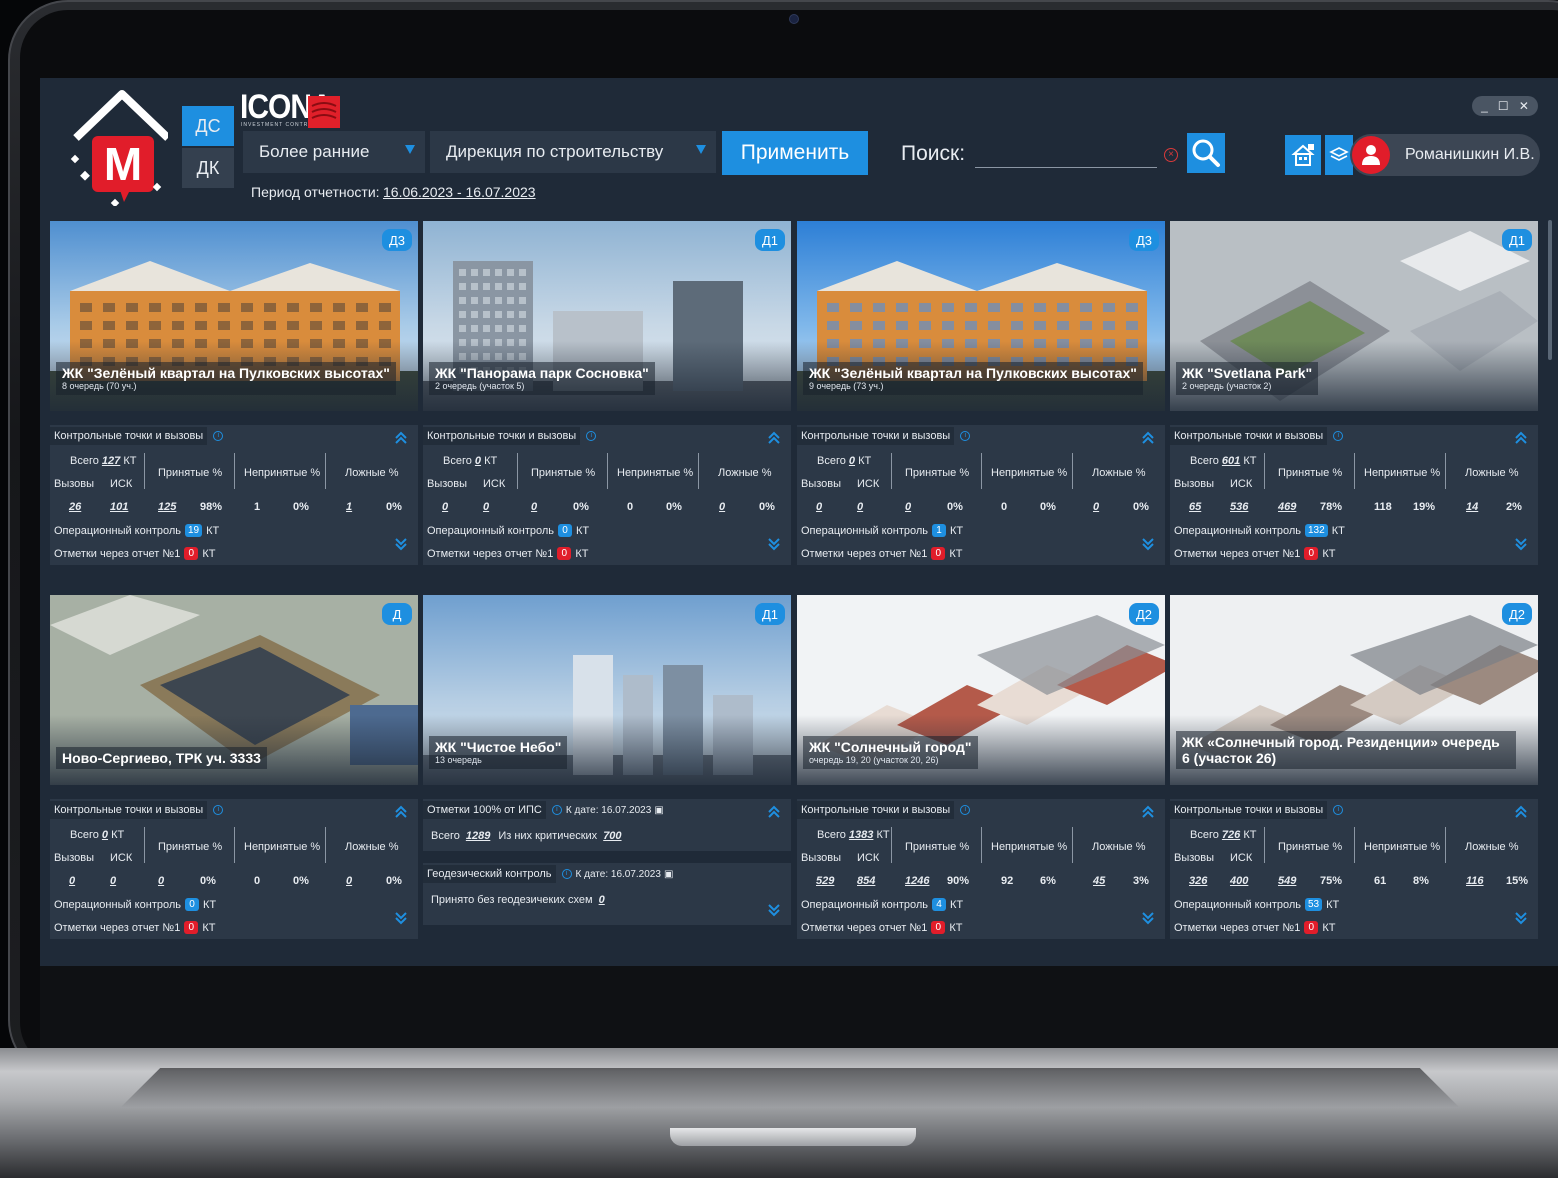 The height and width of the screenshot is (1178, 1558). What do you see at coordinates (602, 900) in the screenshot?
I see `geo-row-value: 0` at bounding box center [602, 900].